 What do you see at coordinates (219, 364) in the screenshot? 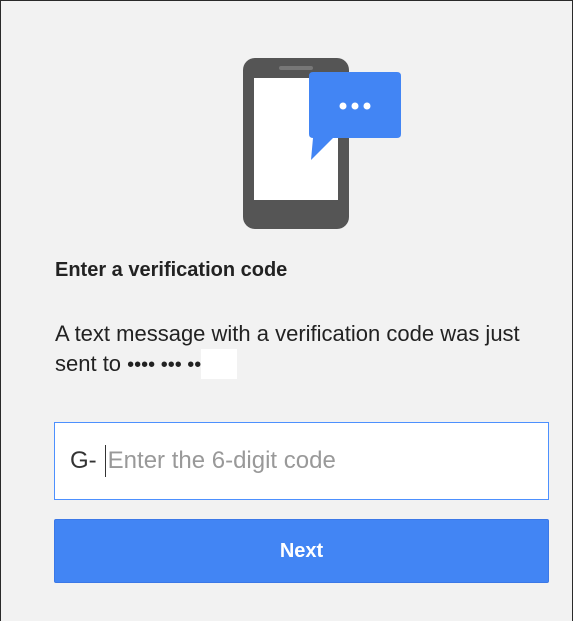
I see `redaction-block` at bounding box center [219, 364].